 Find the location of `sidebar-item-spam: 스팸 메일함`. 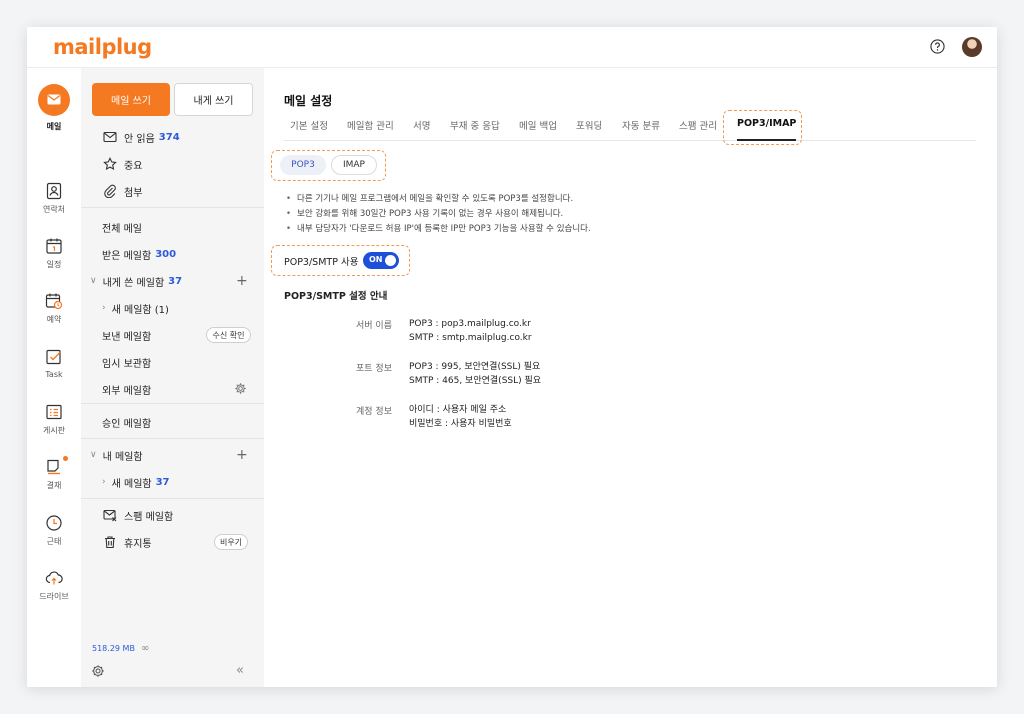

sidebar-item-spam: 스팸 메일함 is located at coordinates (172, 515).